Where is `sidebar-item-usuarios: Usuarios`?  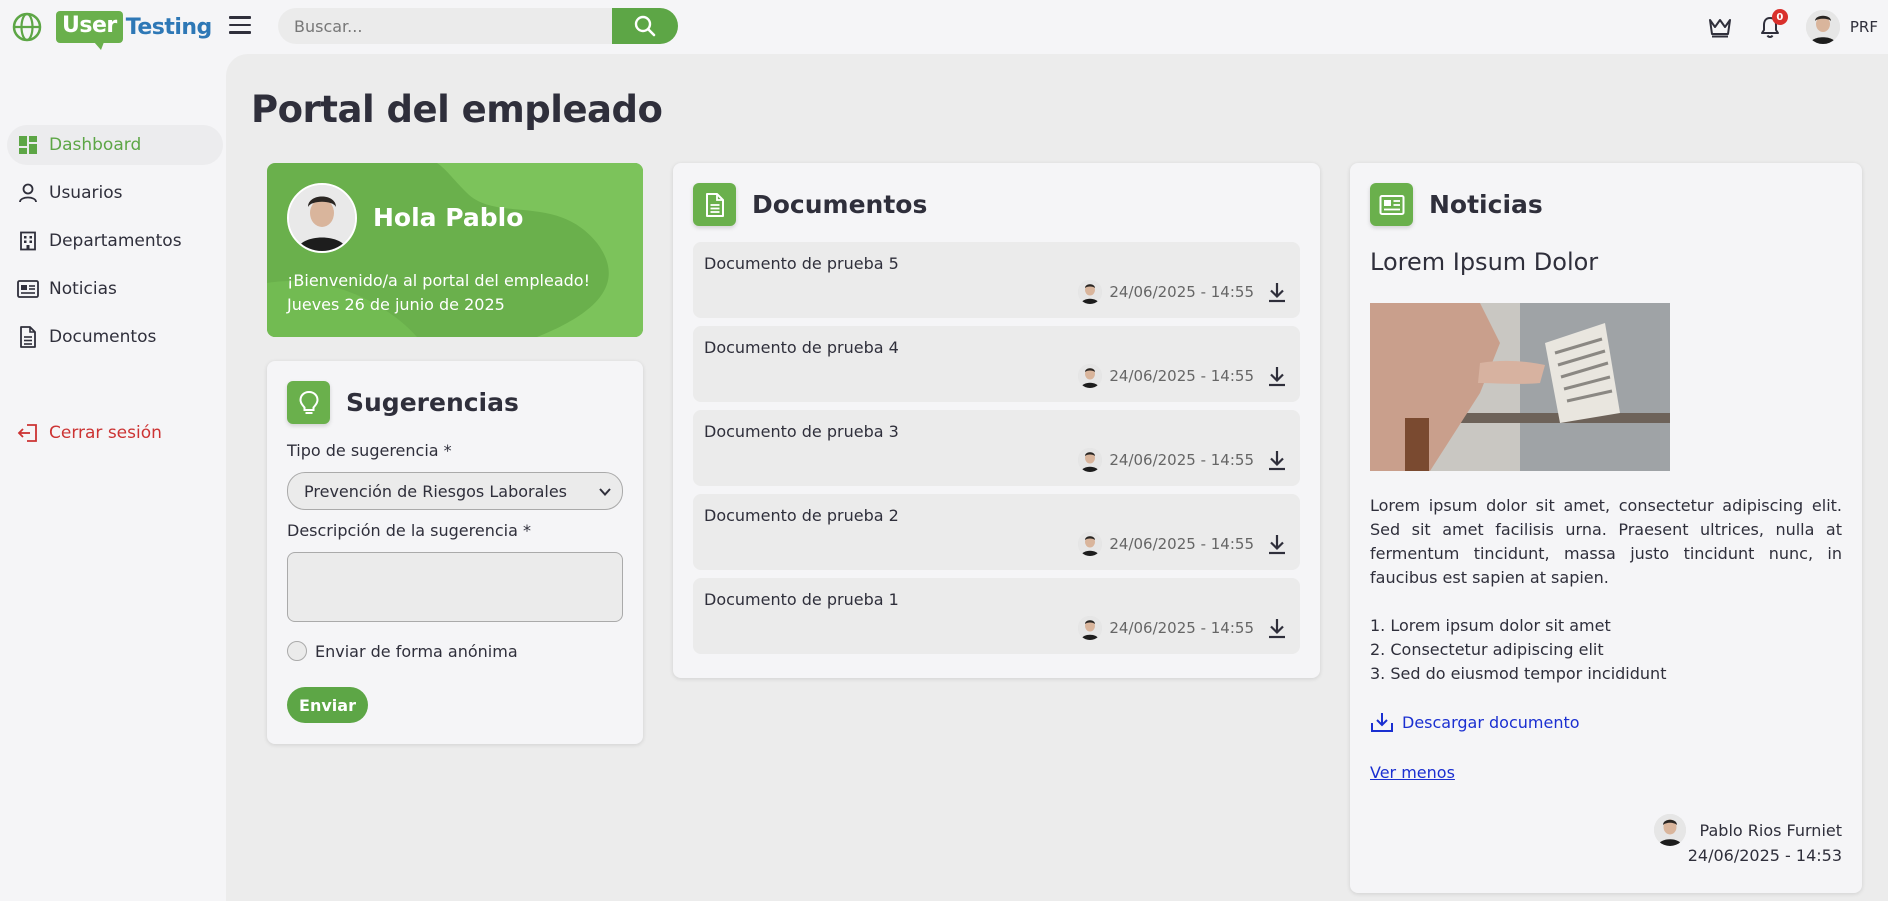
sidebar-item-usuarios: Usuarios is located at coordinates (115, 193).